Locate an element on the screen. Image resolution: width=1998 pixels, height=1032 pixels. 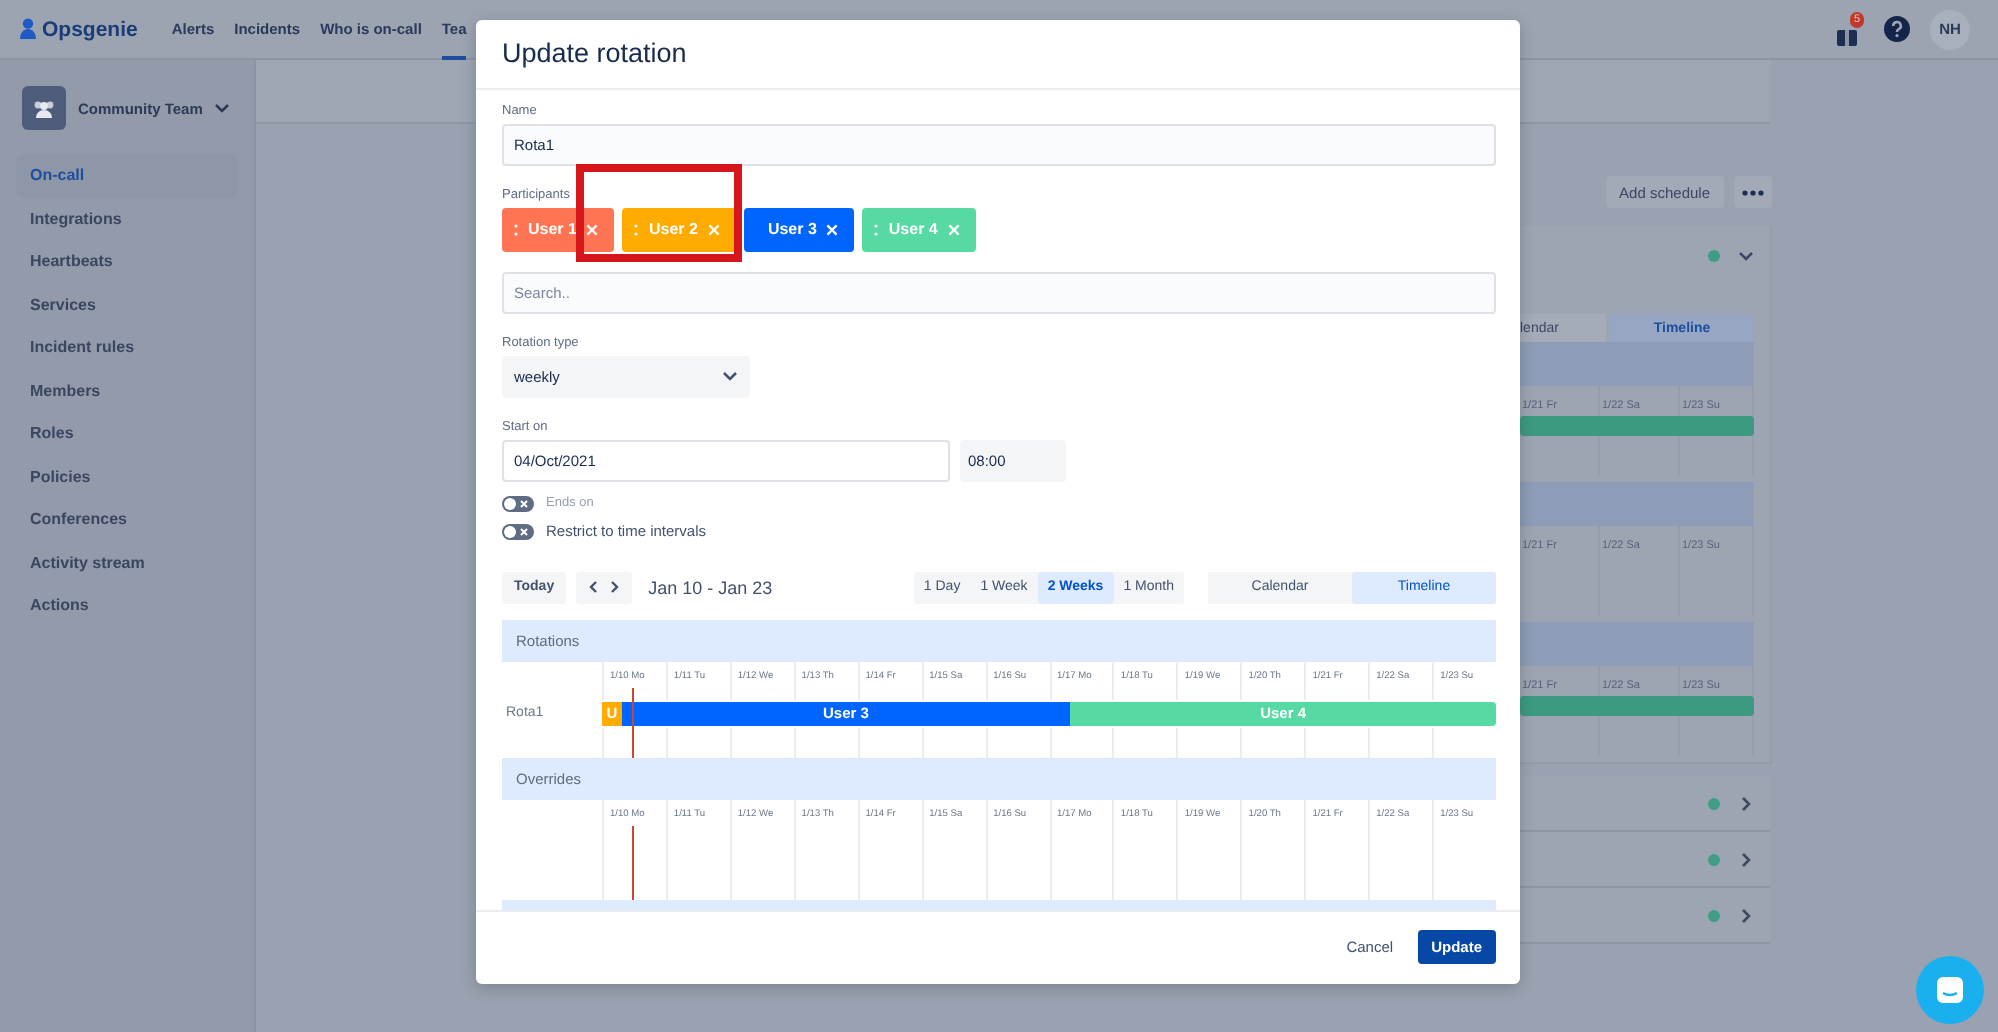
participant-chip: User 1 is located at coordinates (558, 229).